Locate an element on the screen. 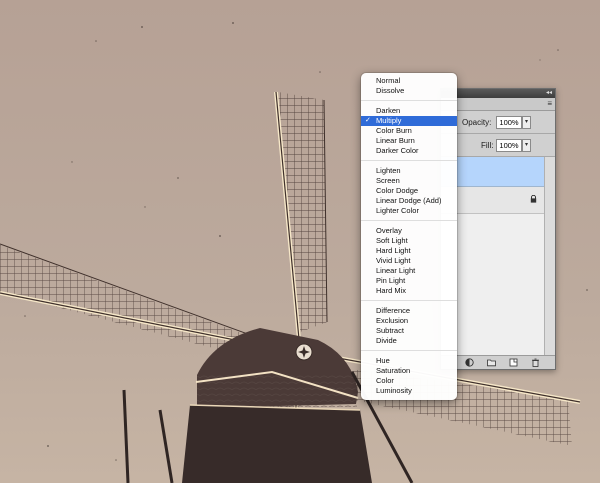  menu-item-linear-dodge-add: Linear Dodge (Add) is located at coordinates (409, 201).